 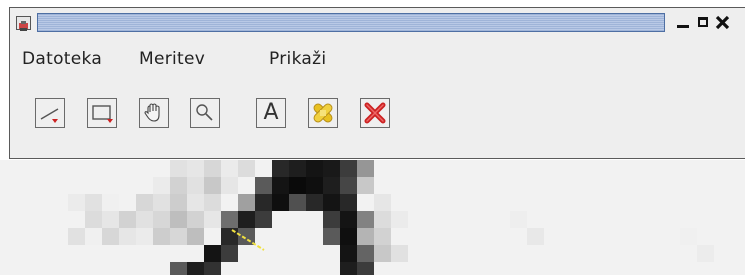 I want to click on minimize-icon, so click(x=683, y=26).